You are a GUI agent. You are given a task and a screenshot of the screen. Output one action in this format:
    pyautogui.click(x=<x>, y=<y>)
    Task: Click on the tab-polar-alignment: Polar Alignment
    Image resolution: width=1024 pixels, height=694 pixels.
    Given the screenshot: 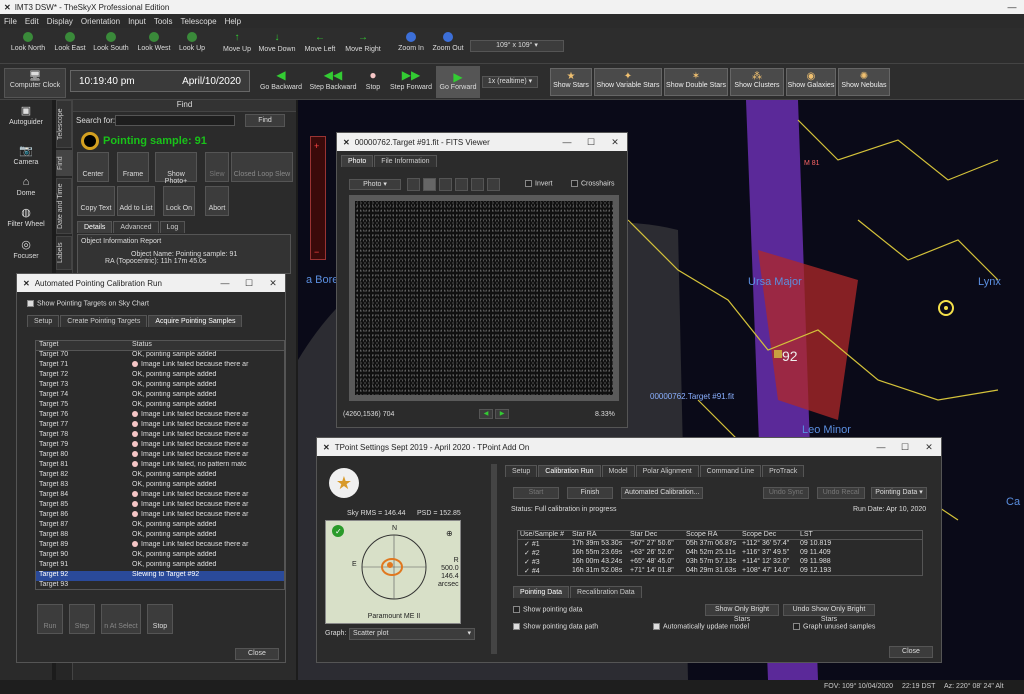 What is the action you would take?
    pyautogui.click(x=667, y=471)
    